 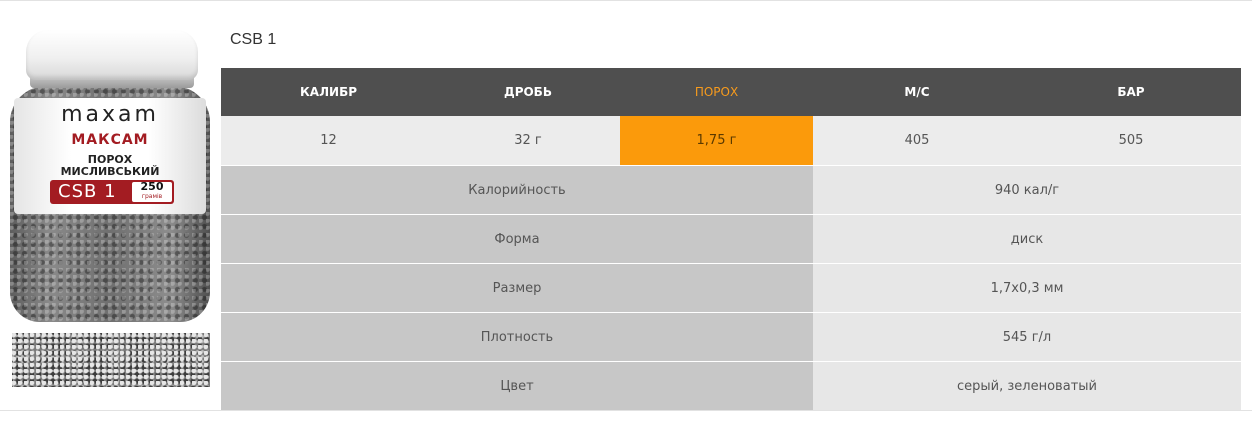 What do you see at coordinates (517, 385) in the screenshot?
I see `property-name: Цвет` at bounding box center [517, 385].